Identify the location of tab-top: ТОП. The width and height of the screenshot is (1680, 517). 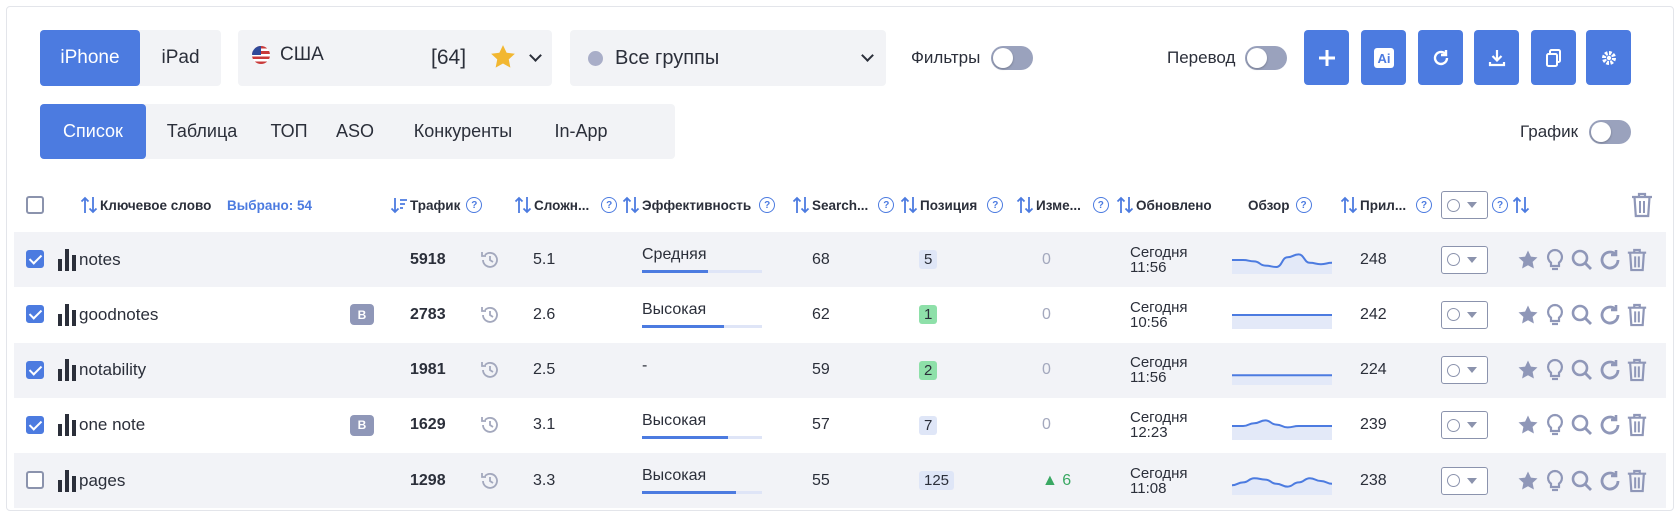
(289, 131).